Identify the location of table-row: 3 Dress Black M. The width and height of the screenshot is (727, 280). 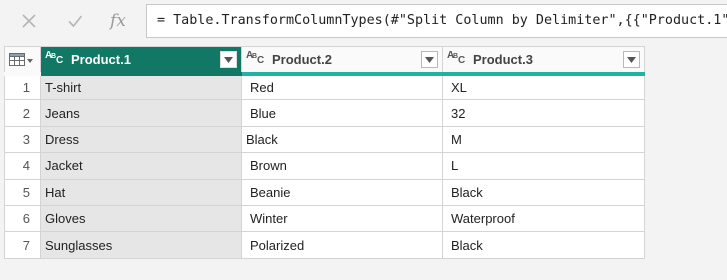
(324, 139).